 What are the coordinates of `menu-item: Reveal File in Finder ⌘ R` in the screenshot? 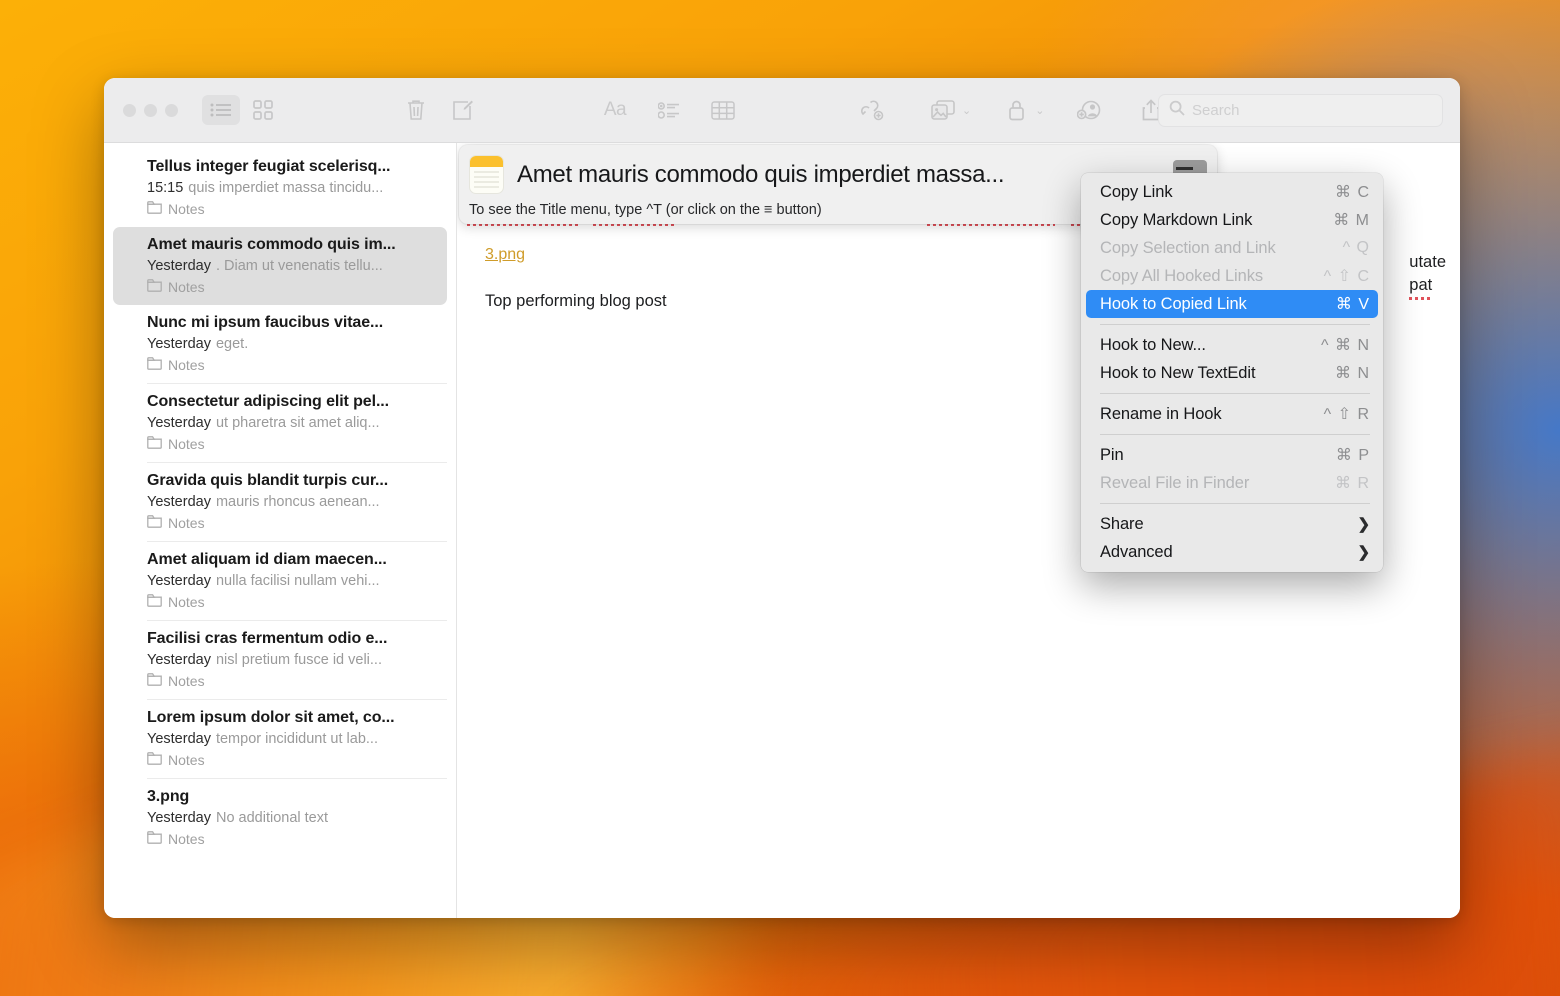 It's located at (1232, 483).